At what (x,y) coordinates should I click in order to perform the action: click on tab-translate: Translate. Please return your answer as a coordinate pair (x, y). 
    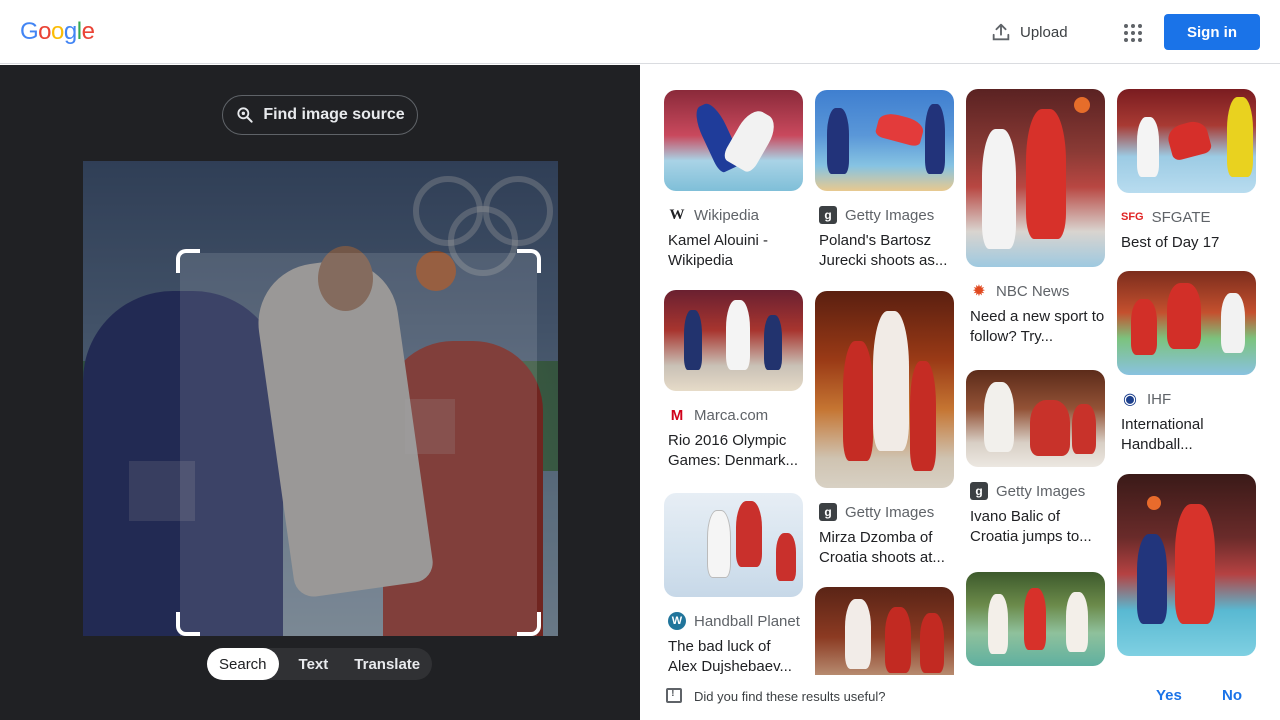
    Looking at the image, I should click on (387, 664).